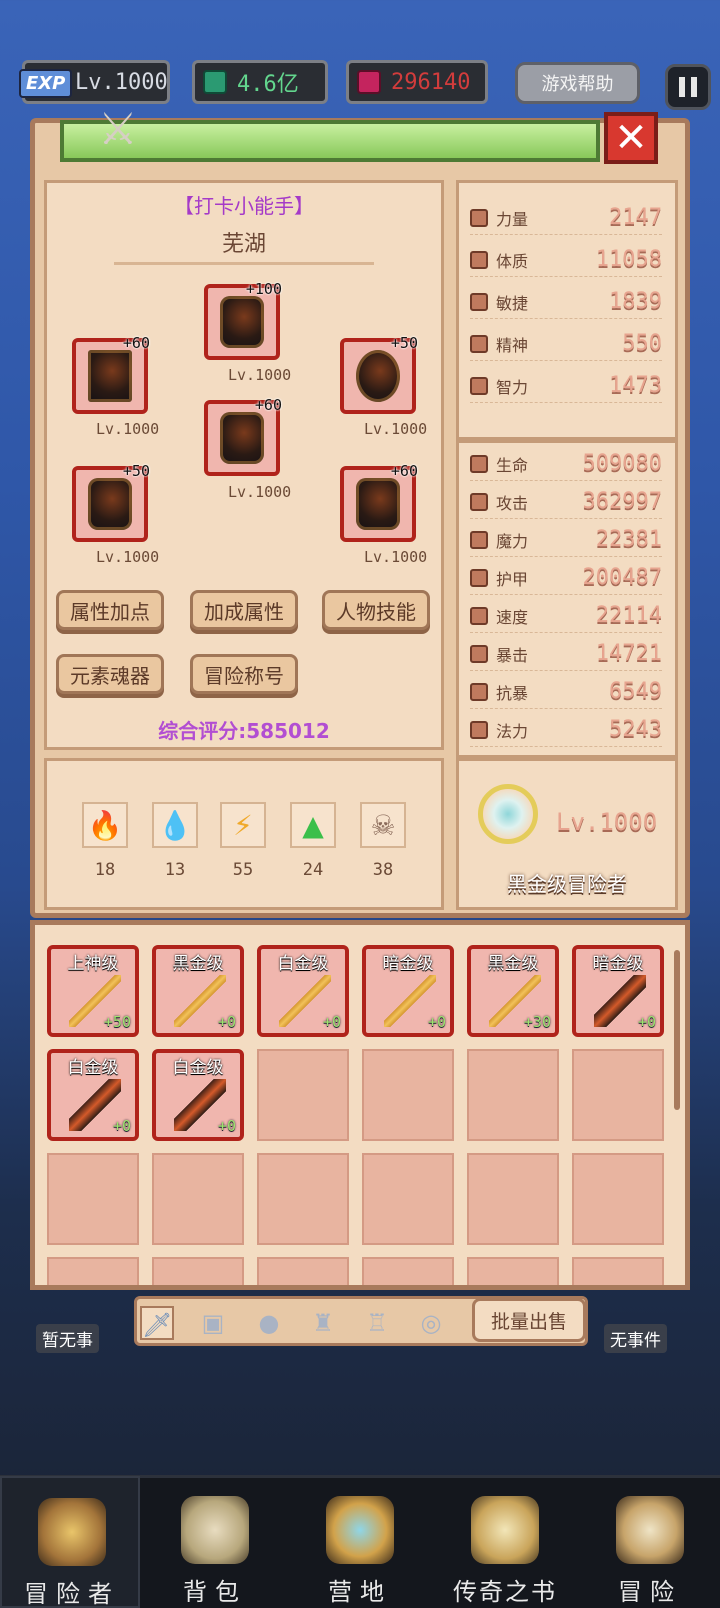  I want to click on nav-backpack: 背包, so click(215, 1542).